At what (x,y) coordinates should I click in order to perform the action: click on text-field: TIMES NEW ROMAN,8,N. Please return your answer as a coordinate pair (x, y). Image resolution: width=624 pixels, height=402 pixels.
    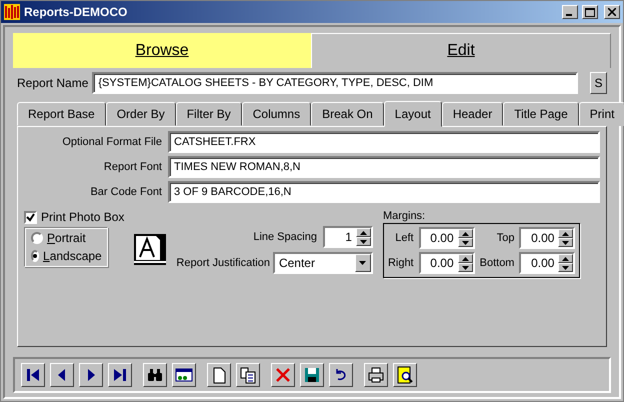
    Looking at the image, I should click on (384, 167).